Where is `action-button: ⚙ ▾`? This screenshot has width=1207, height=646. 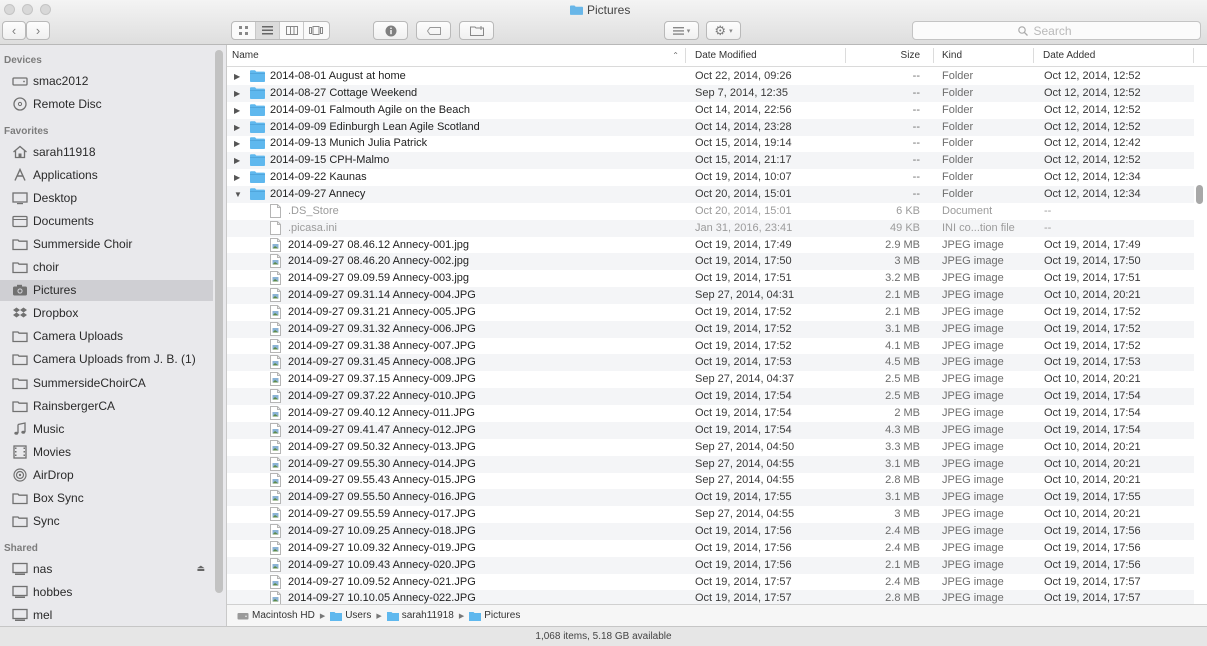
action-button: ⚙ ▾ is located at coordinates (723, 30).